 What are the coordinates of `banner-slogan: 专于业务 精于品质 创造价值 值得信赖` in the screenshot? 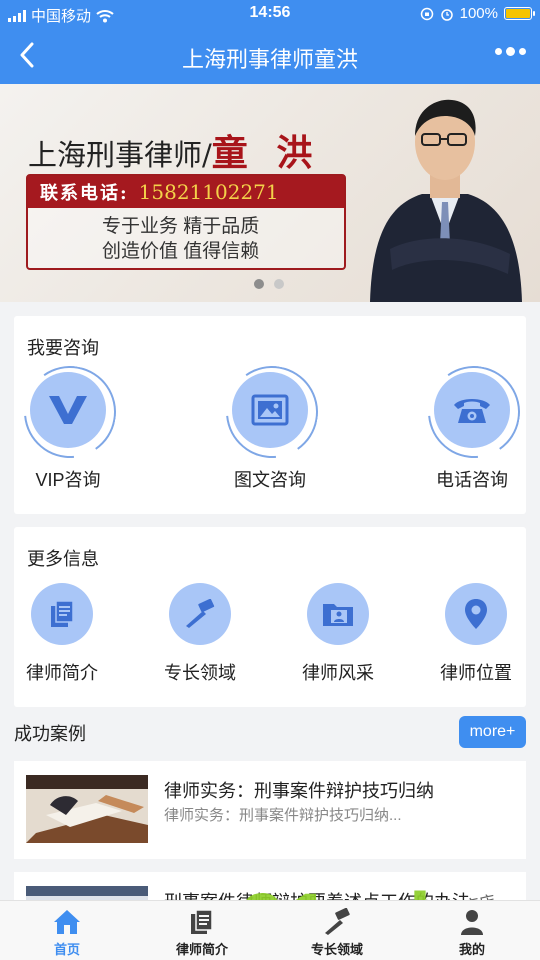 It's located at (180, 239).